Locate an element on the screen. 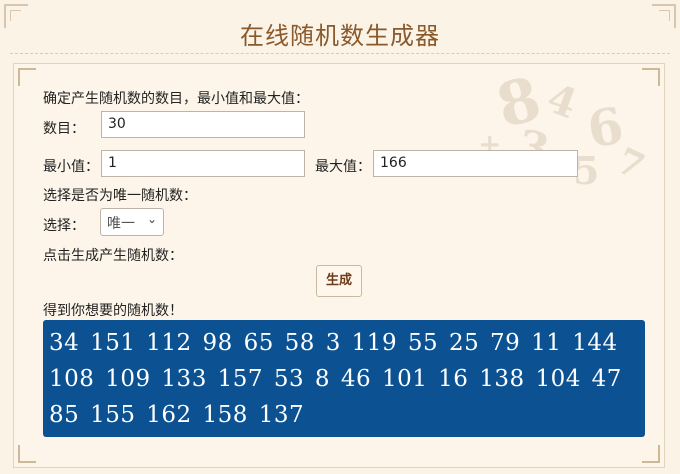 The width and height of the screenshot is (680, 474). unique-select: 唯一 ⌄ is located at coordinates (132, 222).